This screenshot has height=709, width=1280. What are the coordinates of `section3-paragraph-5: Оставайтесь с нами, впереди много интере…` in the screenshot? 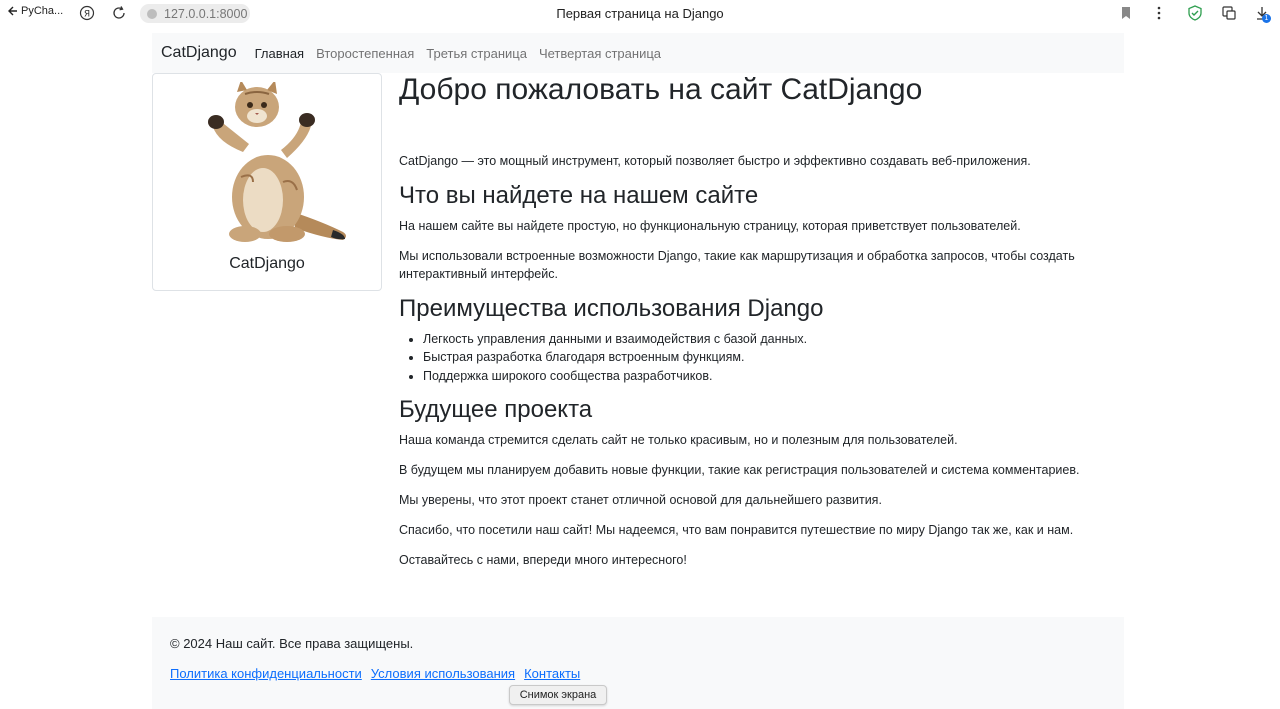 It's located at (543, 560).